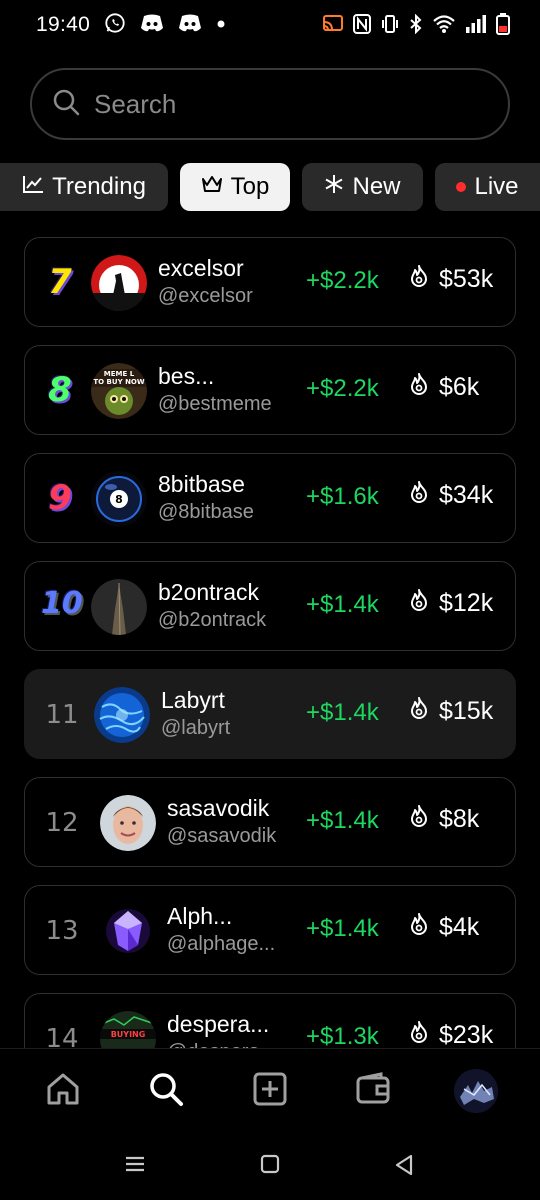  I want to click on filter-tabs: Trending Top New Live, so click(270, 188).